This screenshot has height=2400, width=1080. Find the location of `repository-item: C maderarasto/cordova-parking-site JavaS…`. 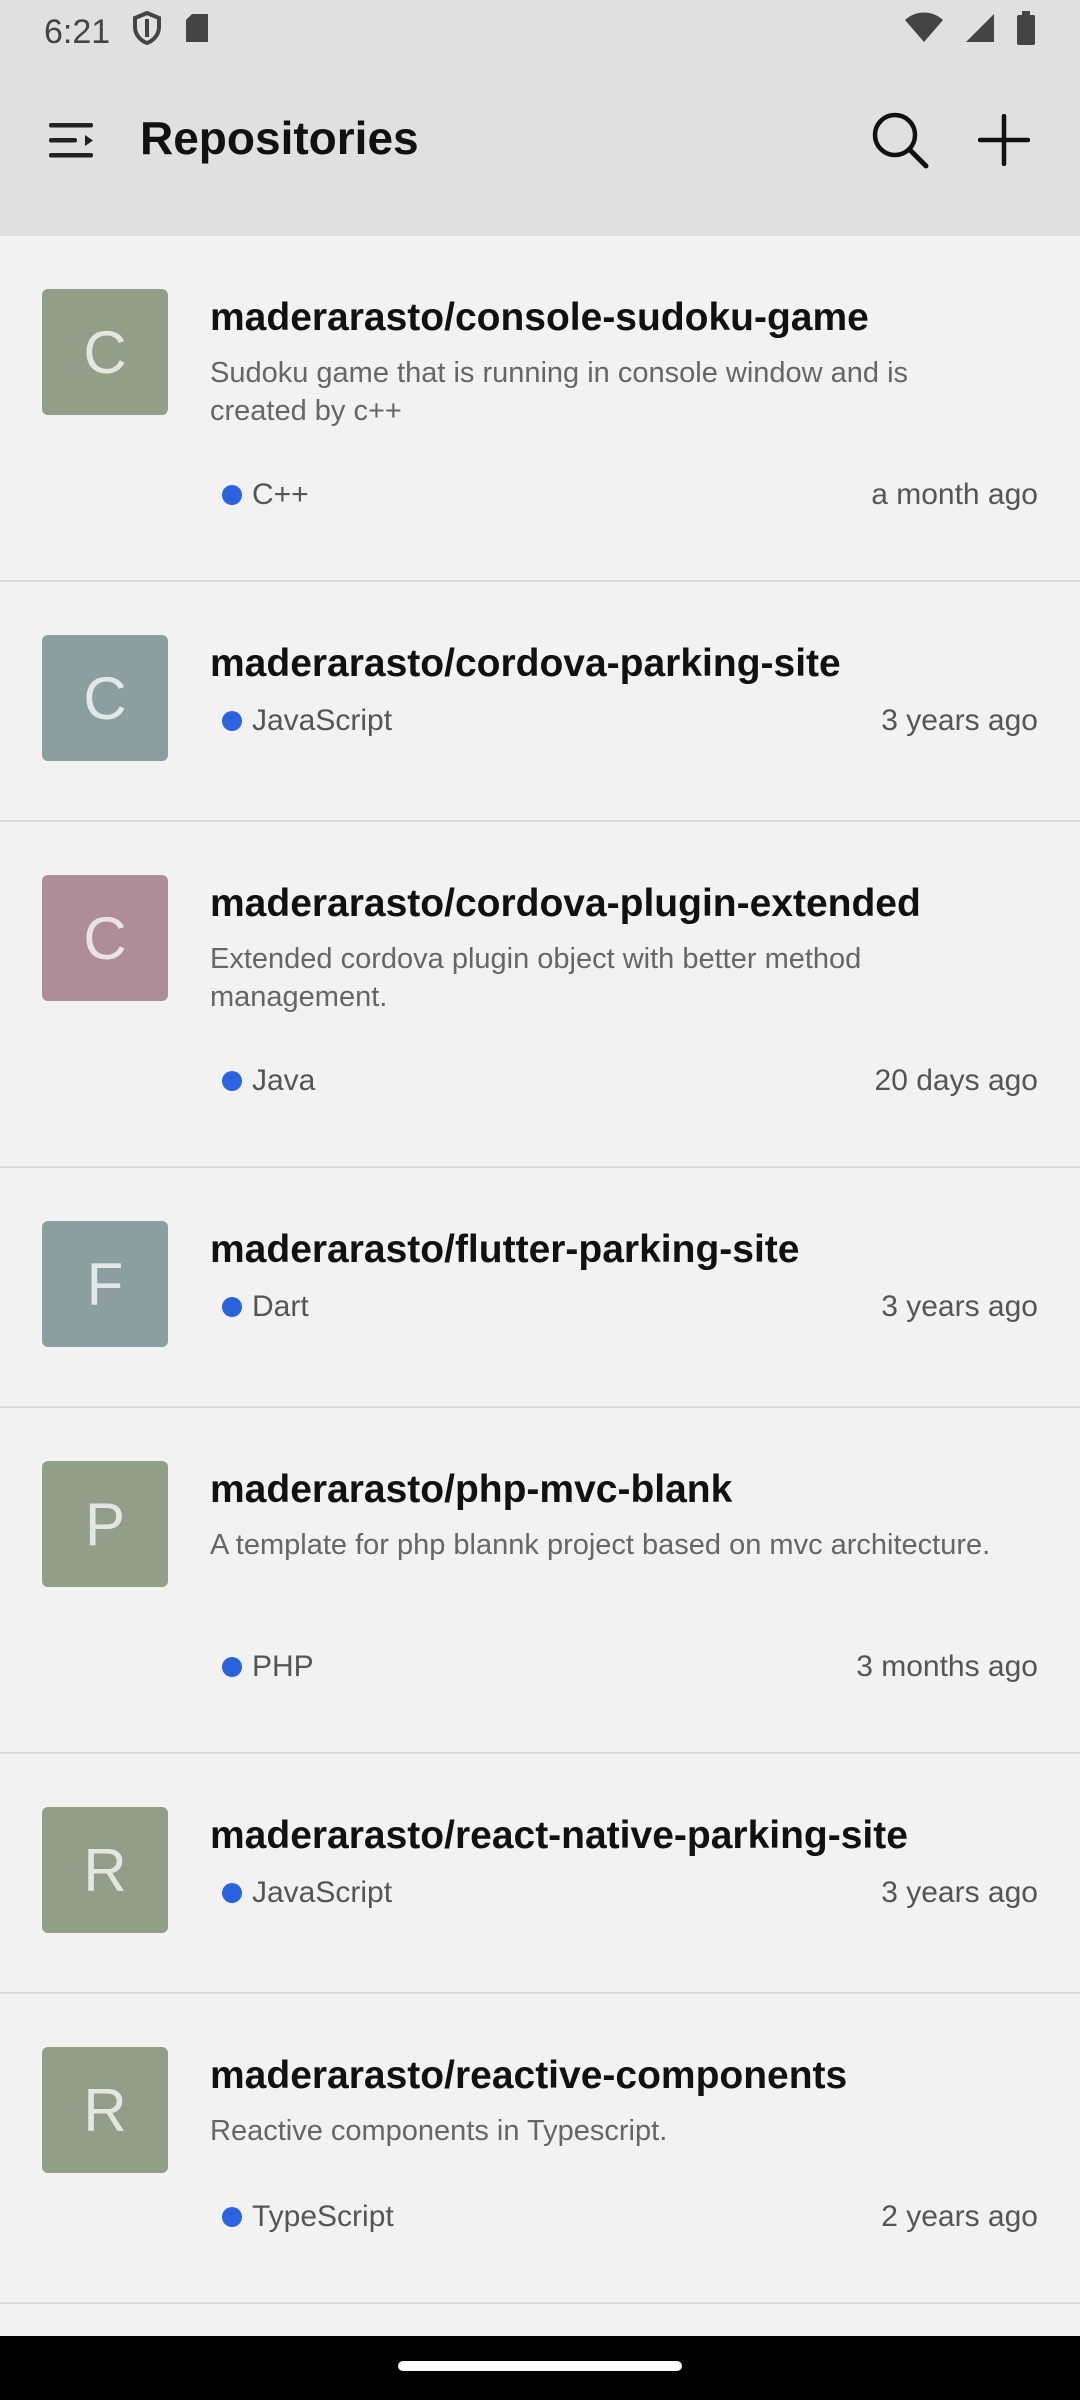

repository-item: C maderarasto/cordova-parking-site JavaS… is located at coordinates (540, 702).